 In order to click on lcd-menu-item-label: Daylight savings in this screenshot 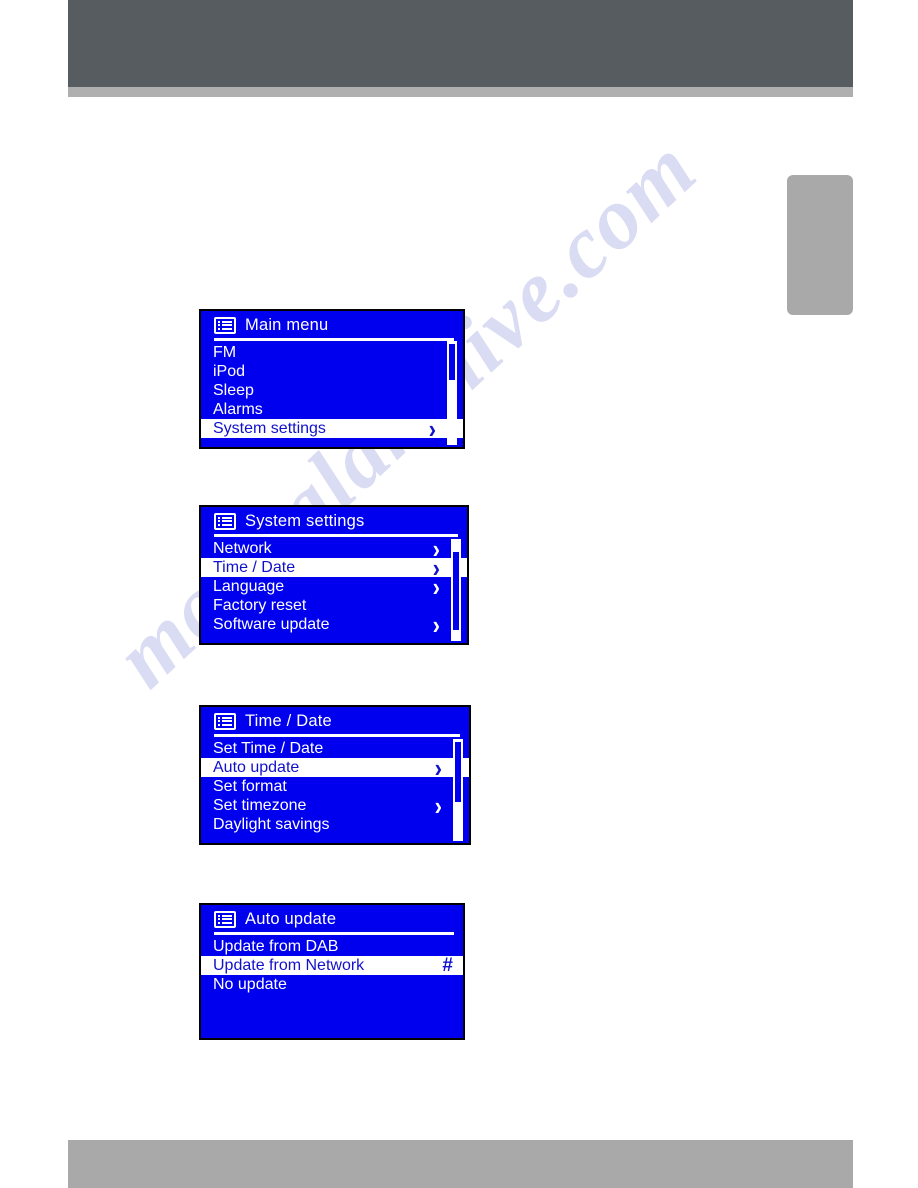, I will do `click(271, 824)`.